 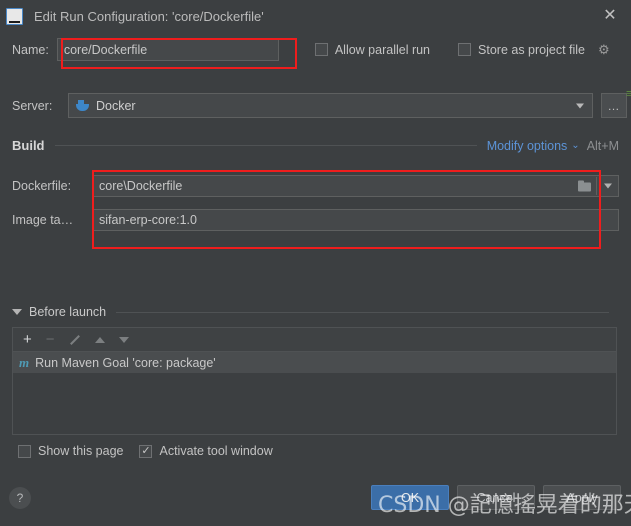 What do you see at coordinates (99, 339) in the screenshot?
I see `move-up-icon` at bounding box center [99, 339].